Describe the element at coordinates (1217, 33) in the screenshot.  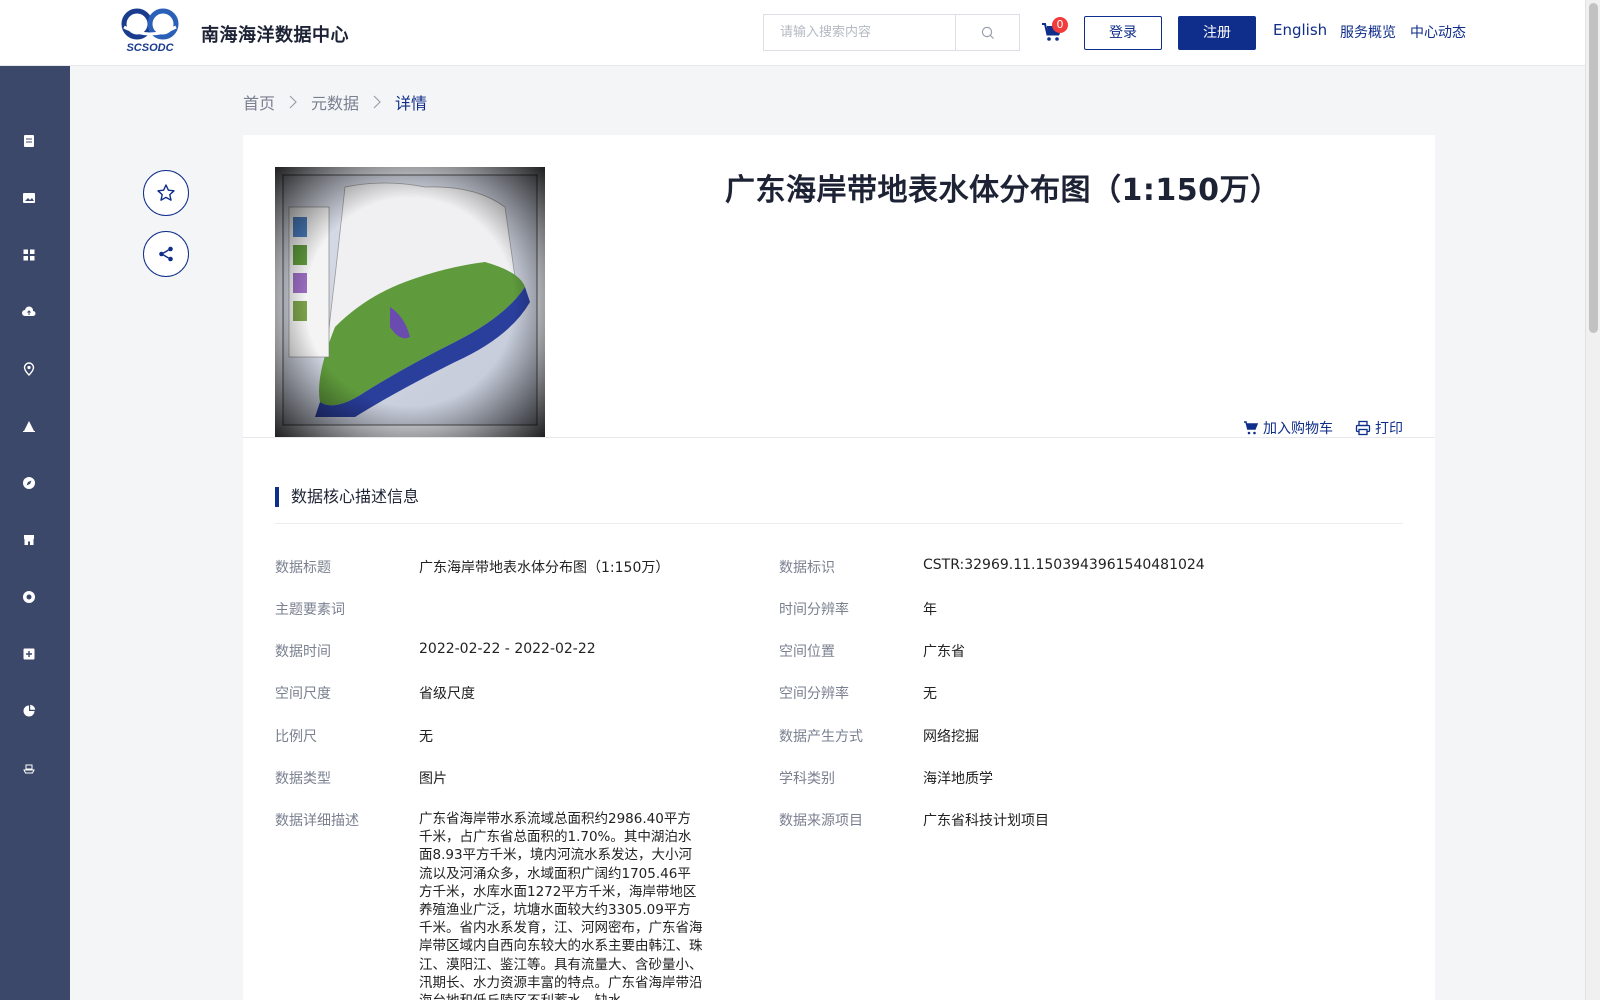
I see `register-button: 注册` at that location.